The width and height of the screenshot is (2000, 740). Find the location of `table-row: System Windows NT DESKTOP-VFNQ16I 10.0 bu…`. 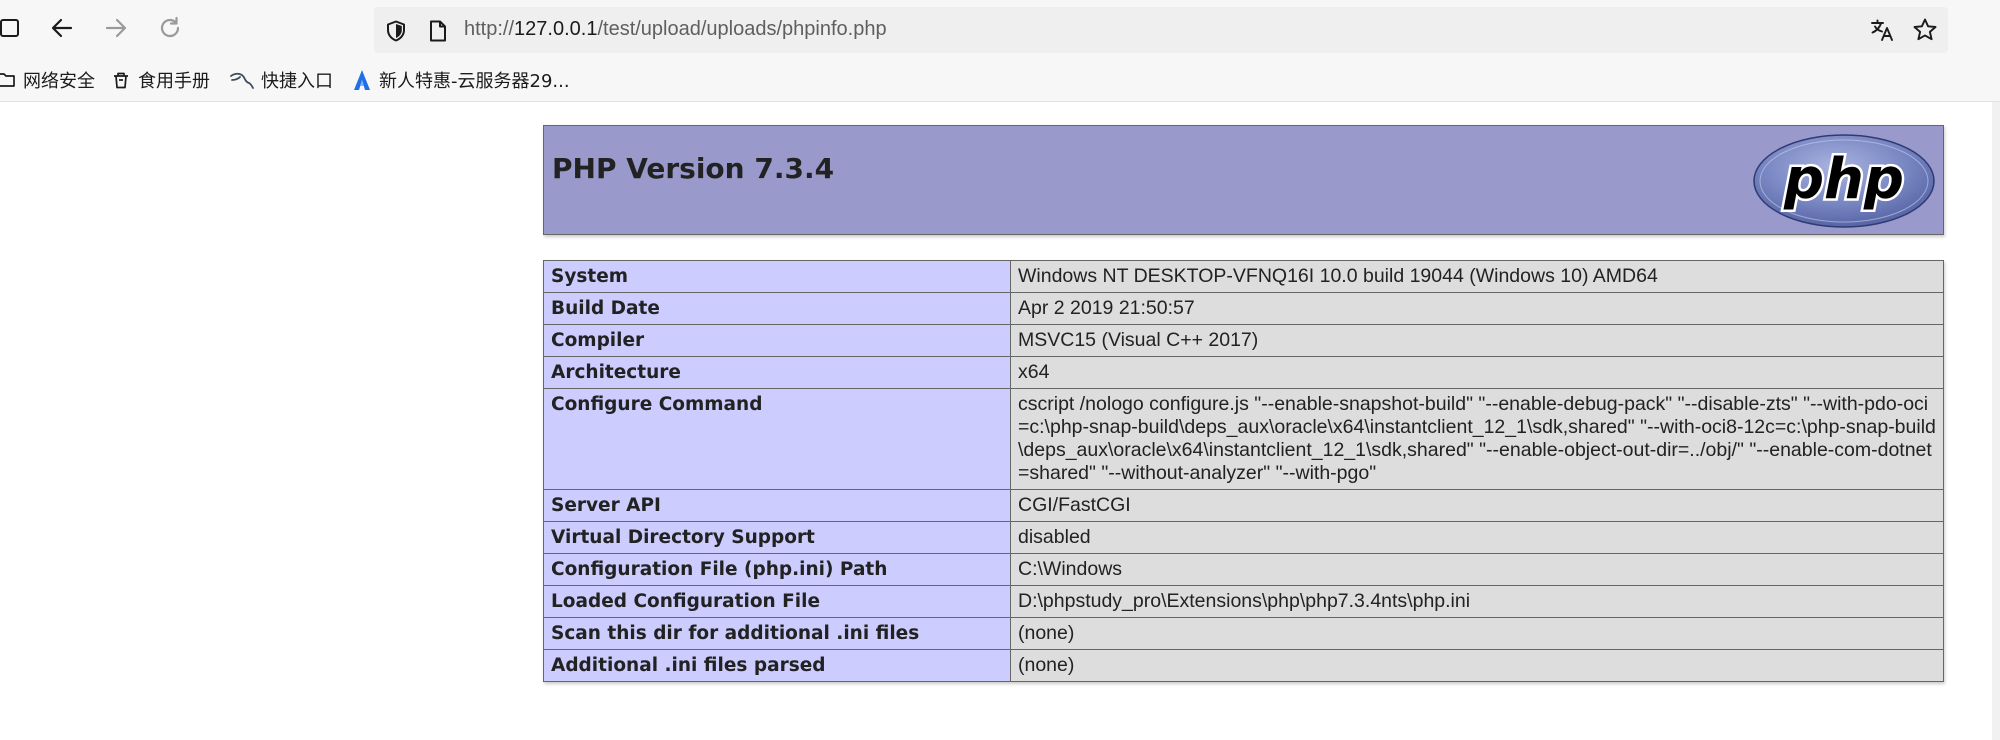

table-row: System Windows NT DESKTOP-VFNQ16I 10.0 bu… is located at coordinates (1243, 276).